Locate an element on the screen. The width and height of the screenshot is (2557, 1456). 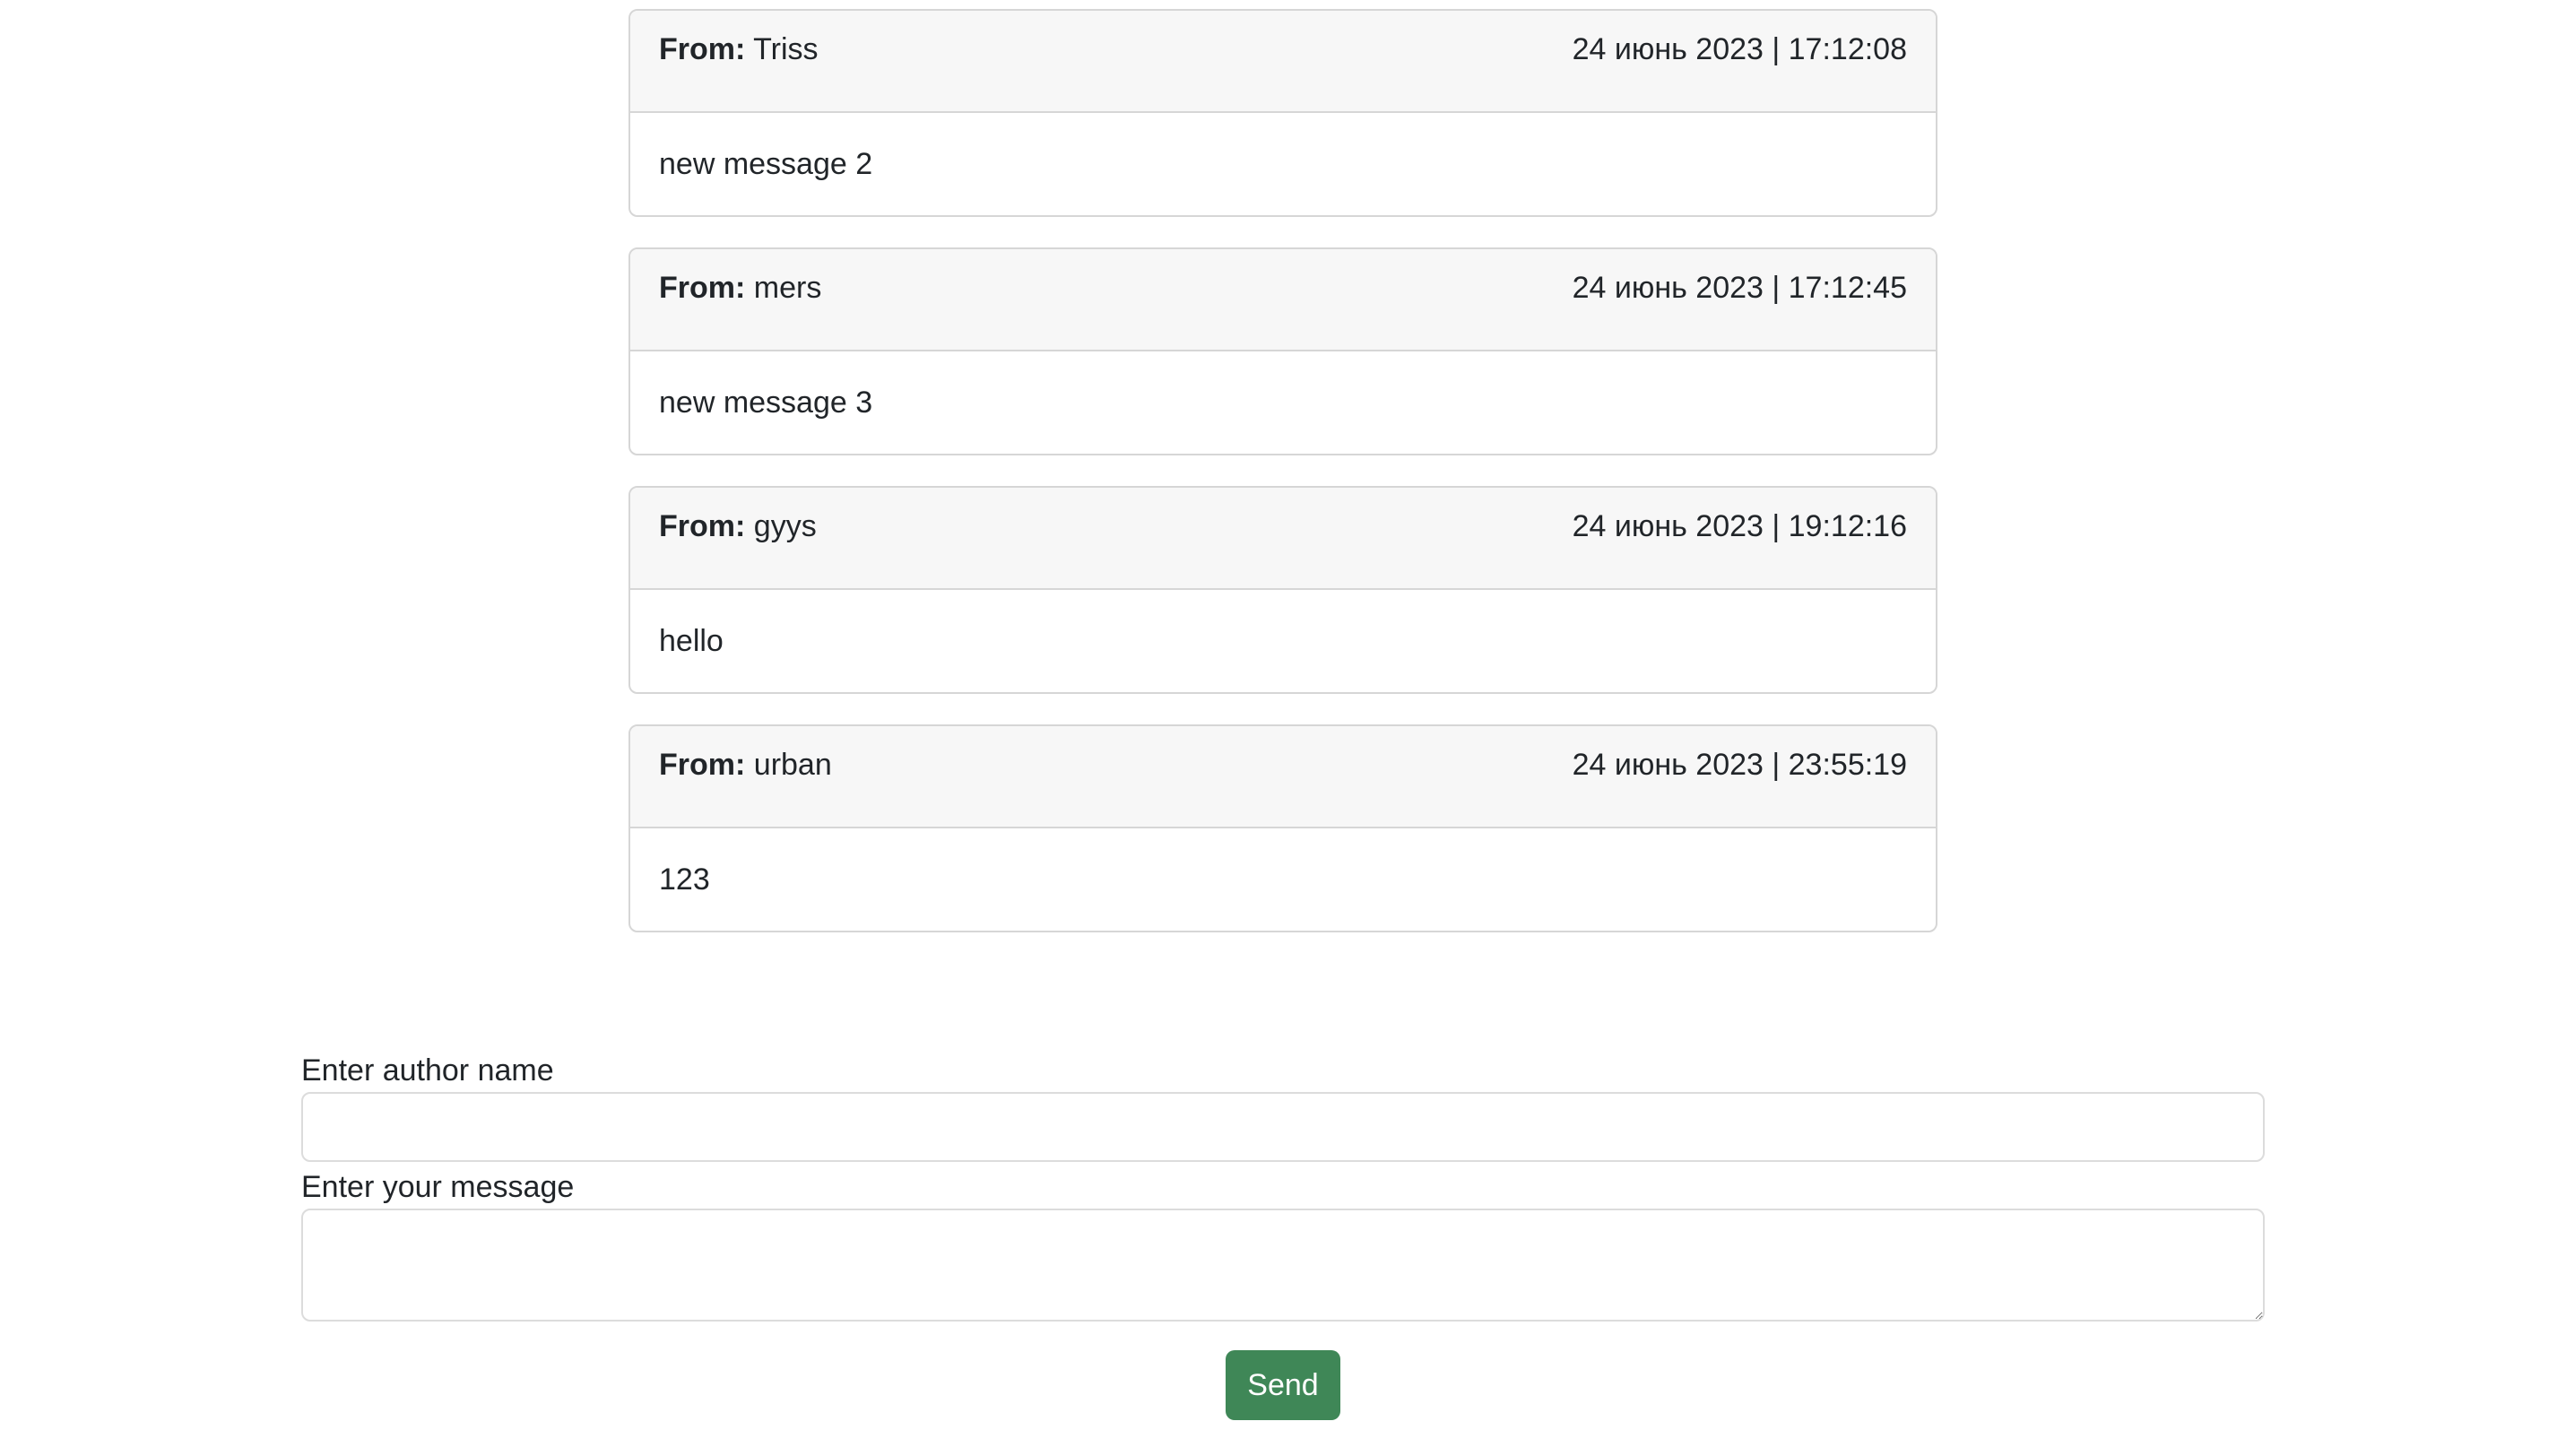
message-sender: From: mers is located at coordinates (740, 288).